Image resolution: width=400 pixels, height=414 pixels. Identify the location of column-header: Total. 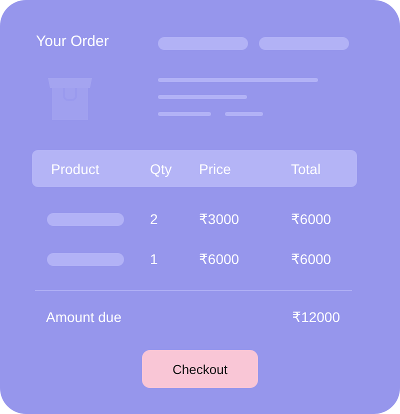
(306, 168).